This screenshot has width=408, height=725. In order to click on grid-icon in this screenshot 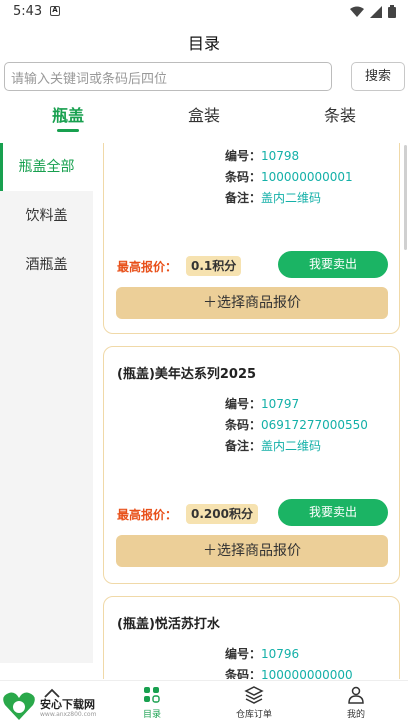, I will do `click(152, 695)`.